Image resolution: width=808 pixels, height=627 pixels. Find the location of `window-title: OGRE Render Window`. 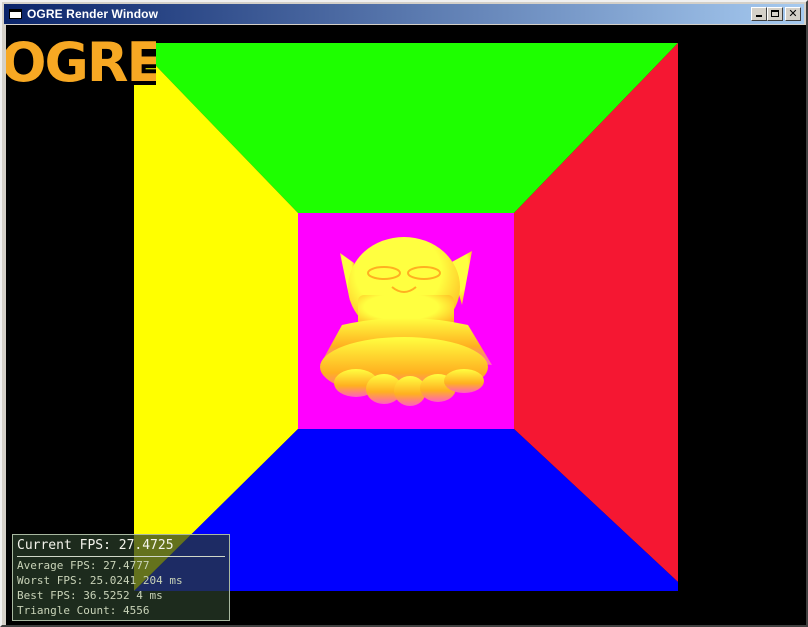

window-title: OGRE Render Window is located at coordinates (93, 14).